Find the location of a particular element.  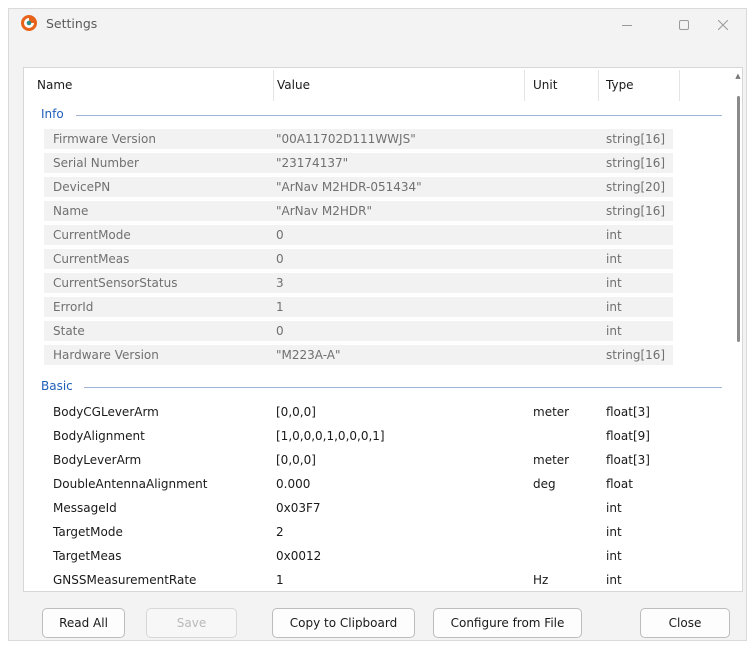

read-all-button: Read All is located at coordinates (83, 623).